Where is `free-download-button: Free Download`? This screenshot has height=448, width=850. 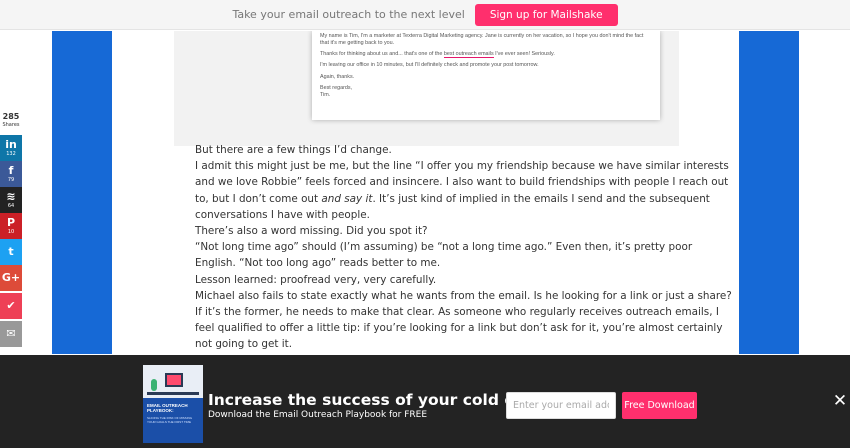
free-download-button: Free Download is located at coordinates (659, 405).